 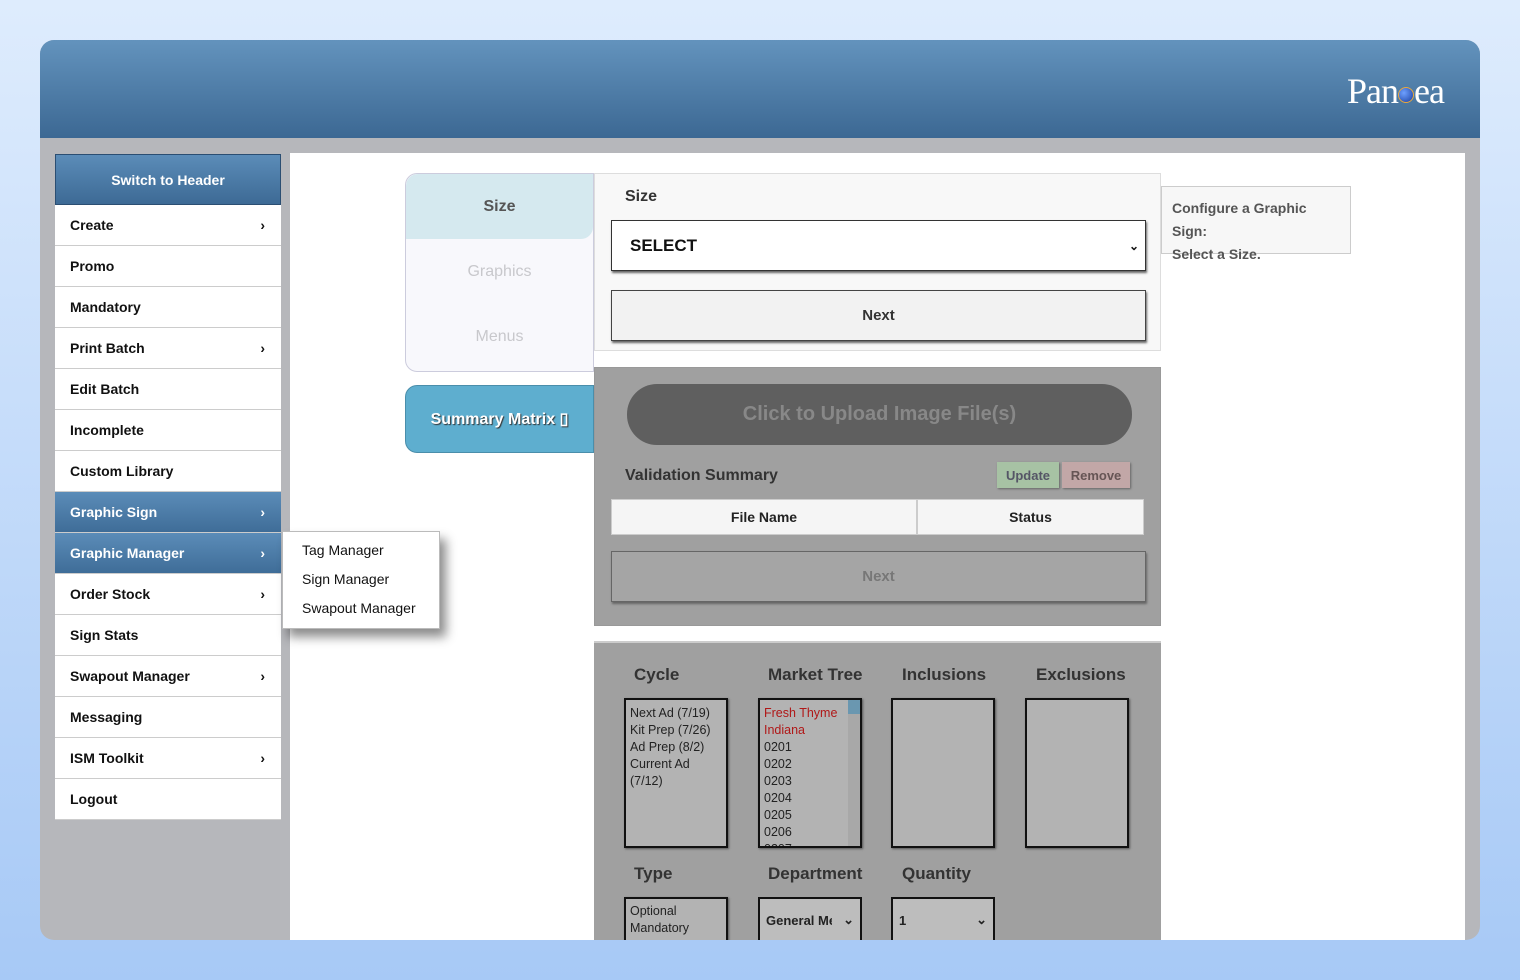 I want to click on inclusions-listbox, so click(x=943, y=773).